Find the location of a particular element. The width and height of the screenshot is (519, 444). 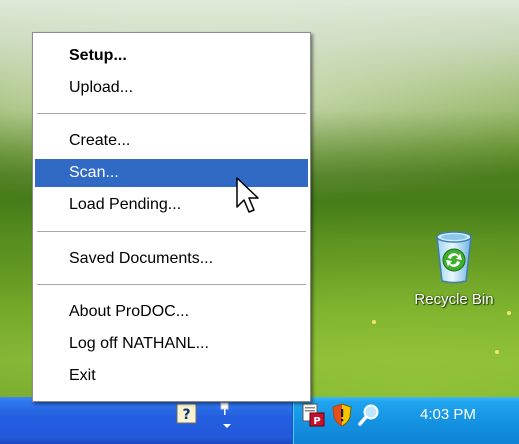

recycle-bin-label: Recycle Bin is located at coordinates (454, 299).